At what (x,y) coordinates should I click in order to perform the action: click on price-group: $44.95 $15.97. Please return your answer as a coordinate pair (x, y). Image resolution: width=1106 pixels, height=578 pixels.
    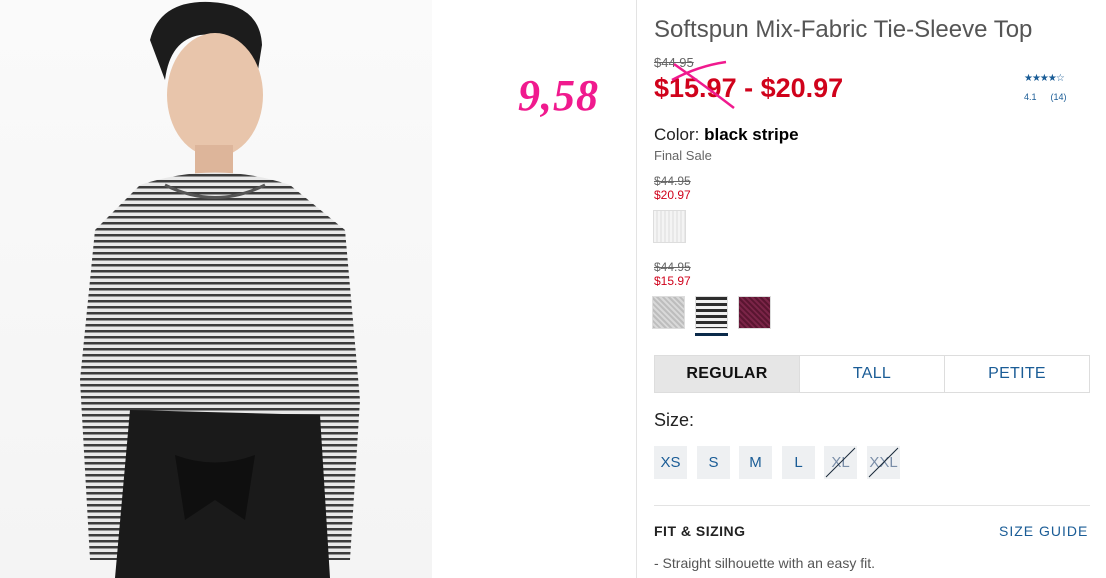
    Looking at the image, I should click on (672, 274).